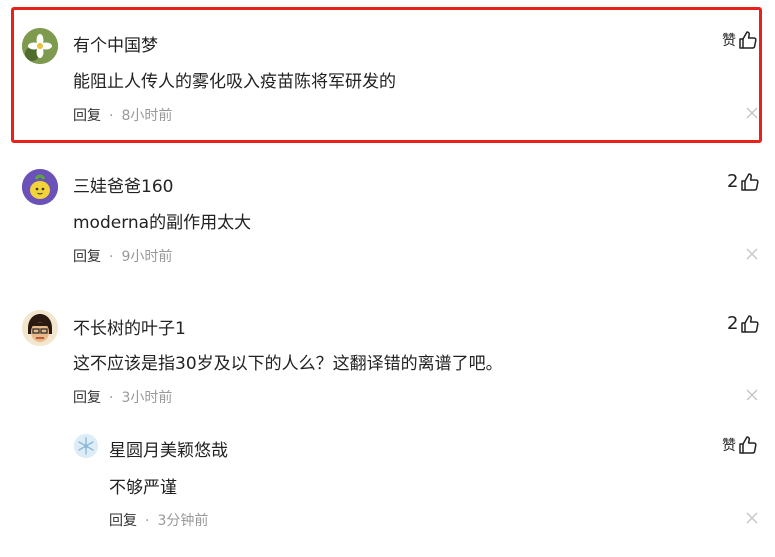  I want to click on timestamp: 8小时前, so click(147, 116).